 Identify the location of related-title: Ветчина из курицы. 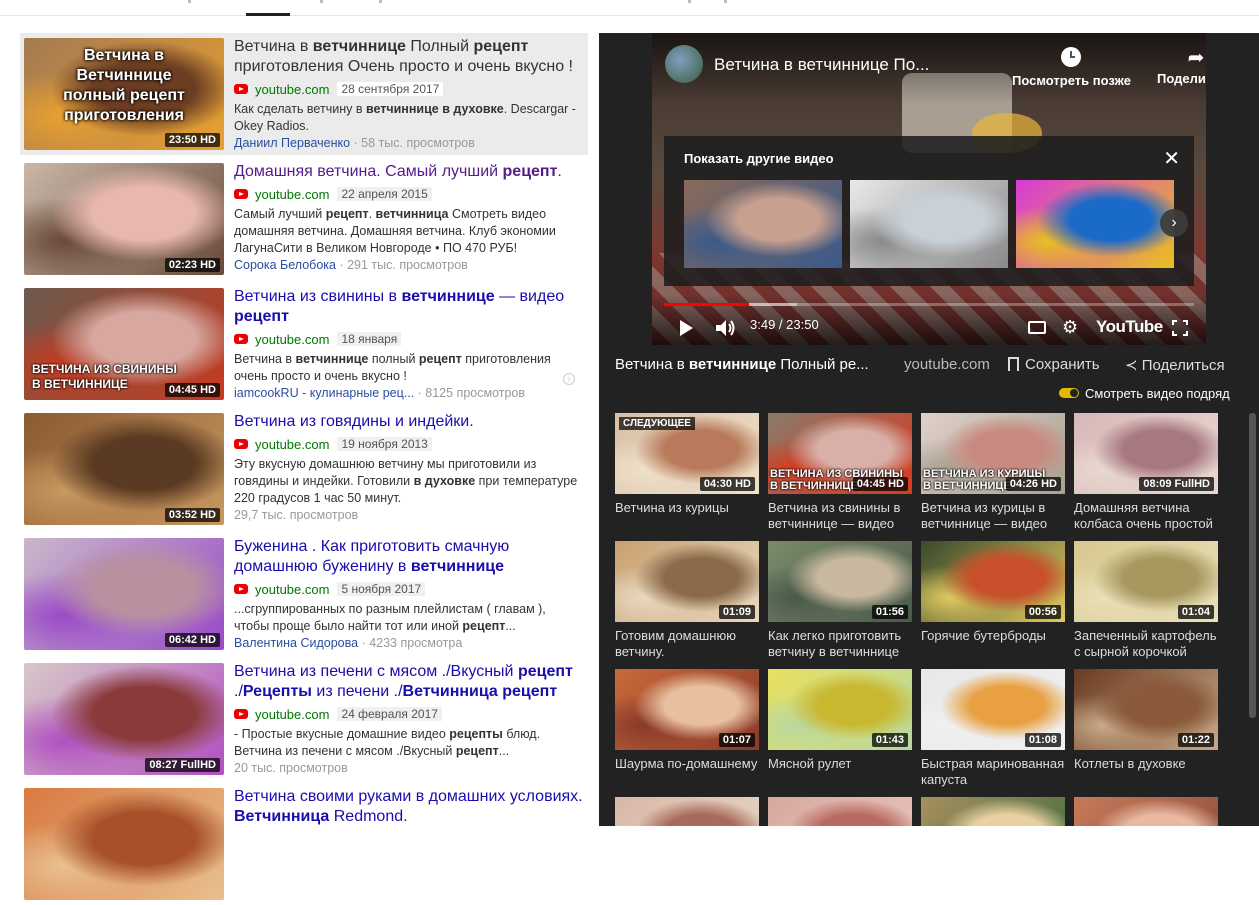
(687, 508).